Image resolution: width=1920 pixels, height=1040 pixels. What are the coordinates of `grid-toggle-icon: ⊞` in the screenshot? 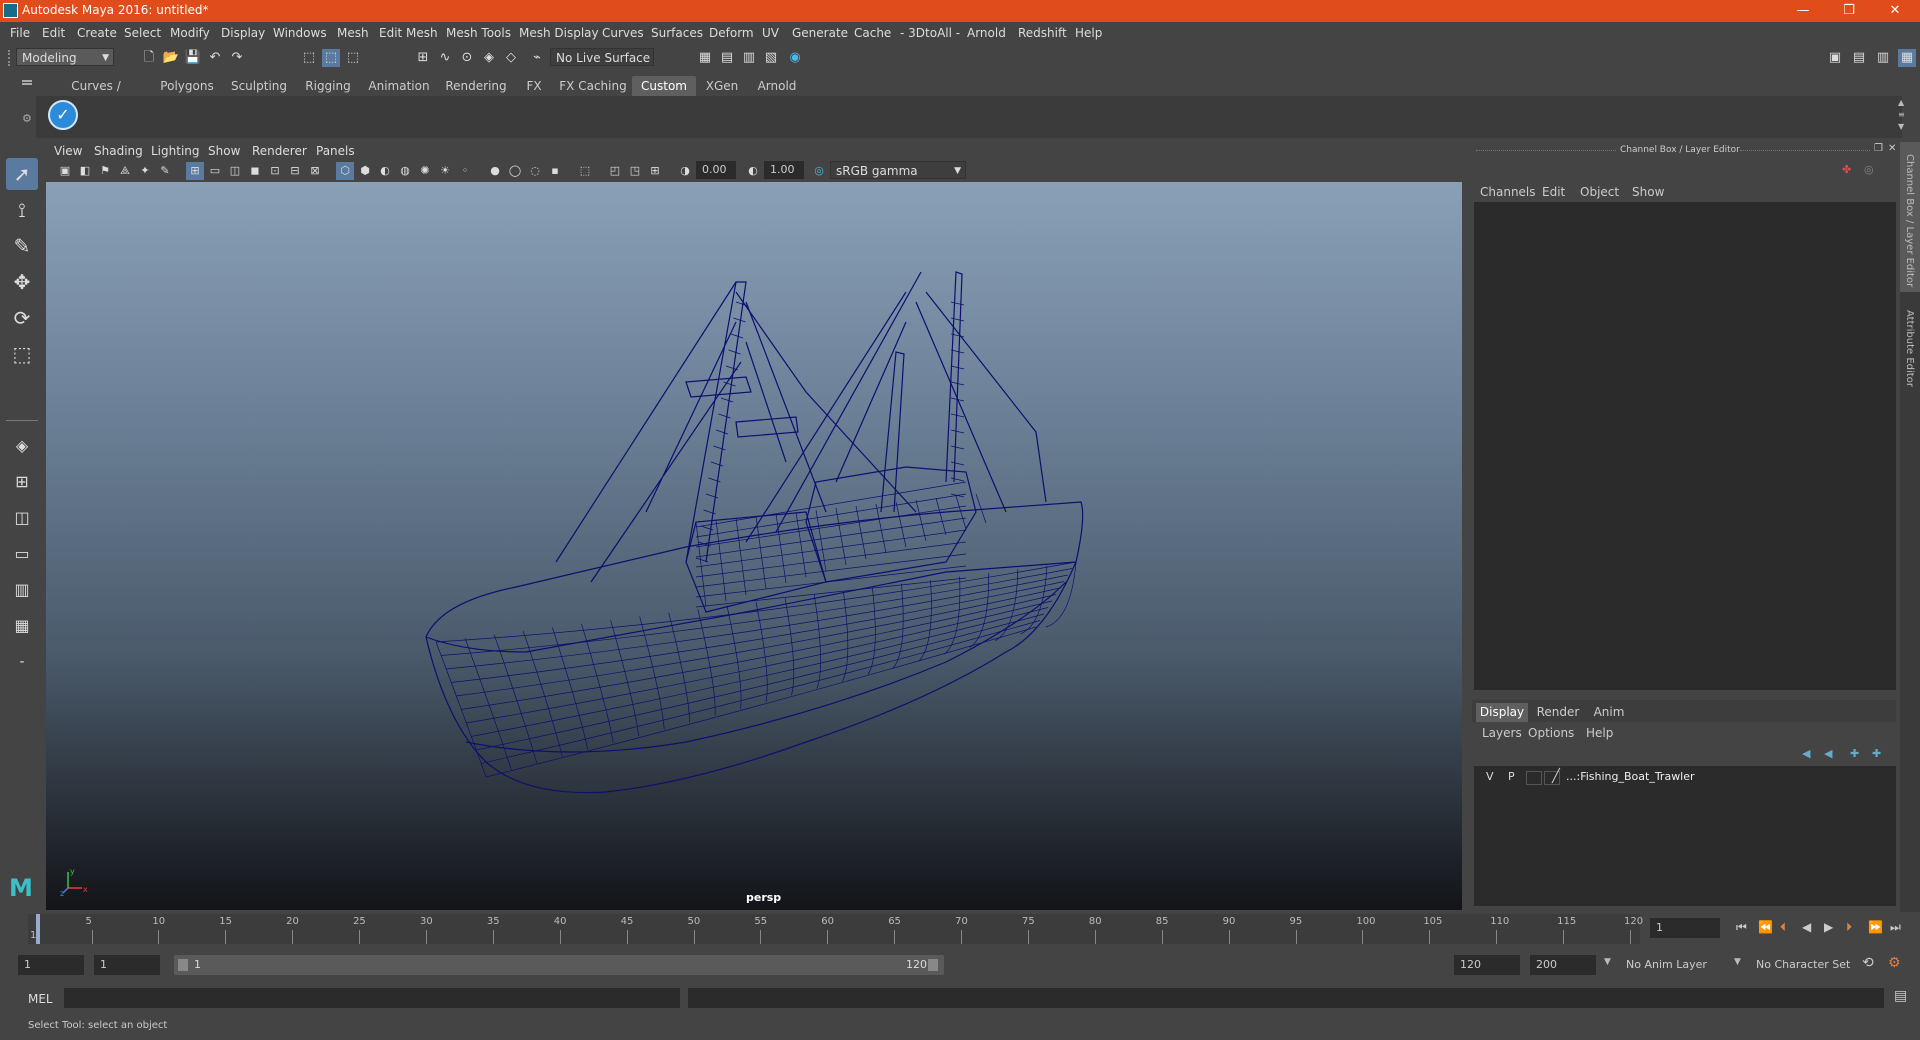 It's located at (195, 171).